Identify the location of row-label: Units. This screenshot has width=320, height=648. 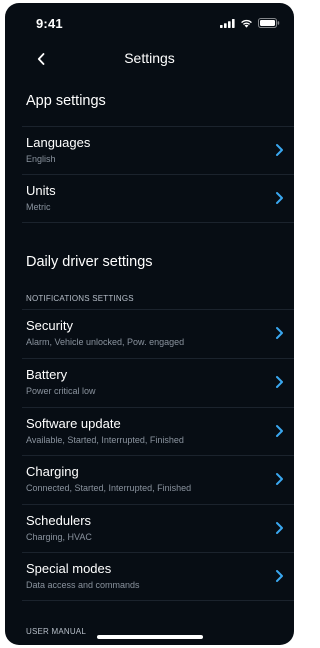
(41, 190).